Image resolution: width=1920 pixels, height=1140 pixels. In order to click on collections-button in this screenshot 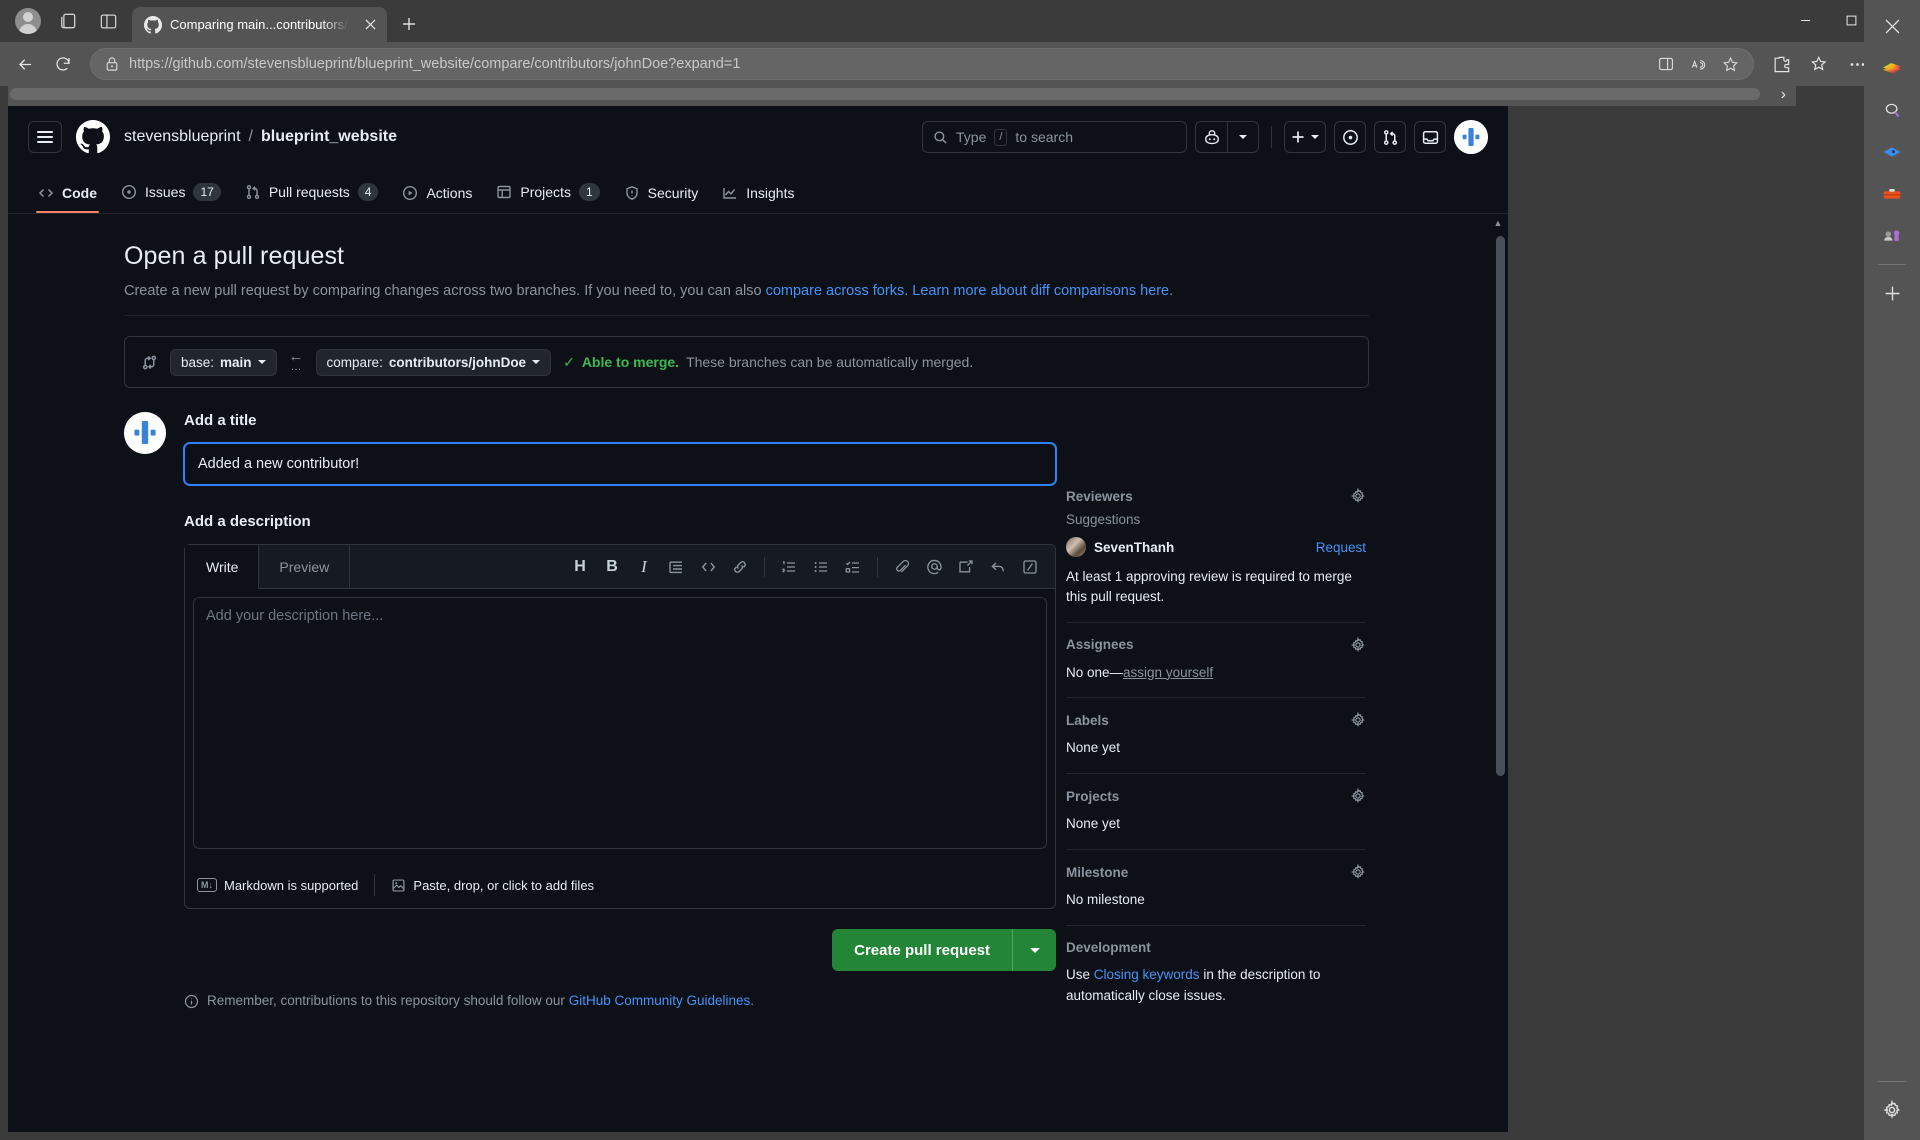, I will do `click(1819, 64)`.